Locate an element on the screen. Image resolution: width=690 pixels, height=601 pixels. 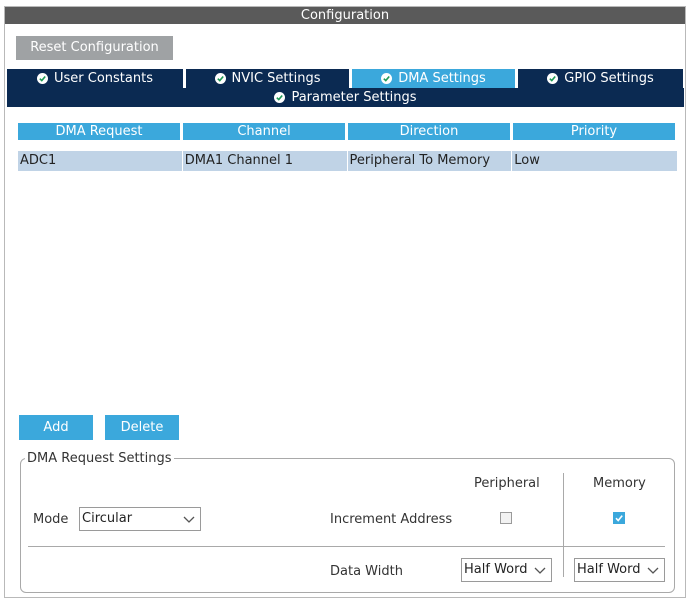
reset-configuration-button: Reset Configuration is located at coordinates (94, 48).